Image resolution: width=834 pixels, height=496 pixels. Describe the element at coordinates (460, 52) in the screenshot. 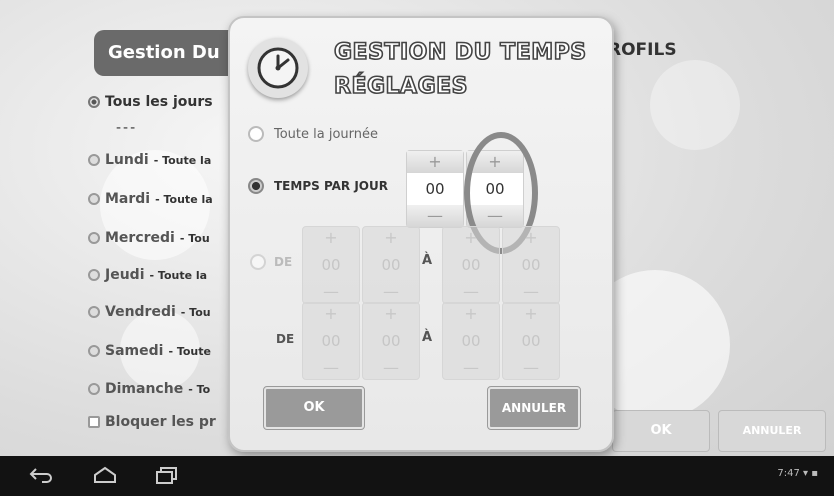

I see `dialog-title-line1: GESTION DU TEMPS` at that location.